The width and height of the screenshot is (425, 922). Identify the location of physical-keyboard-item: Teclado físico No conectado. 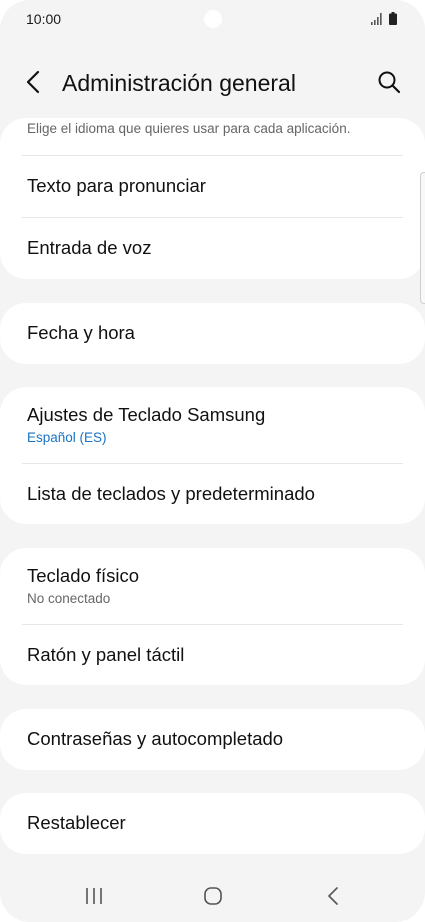
(215, 585).